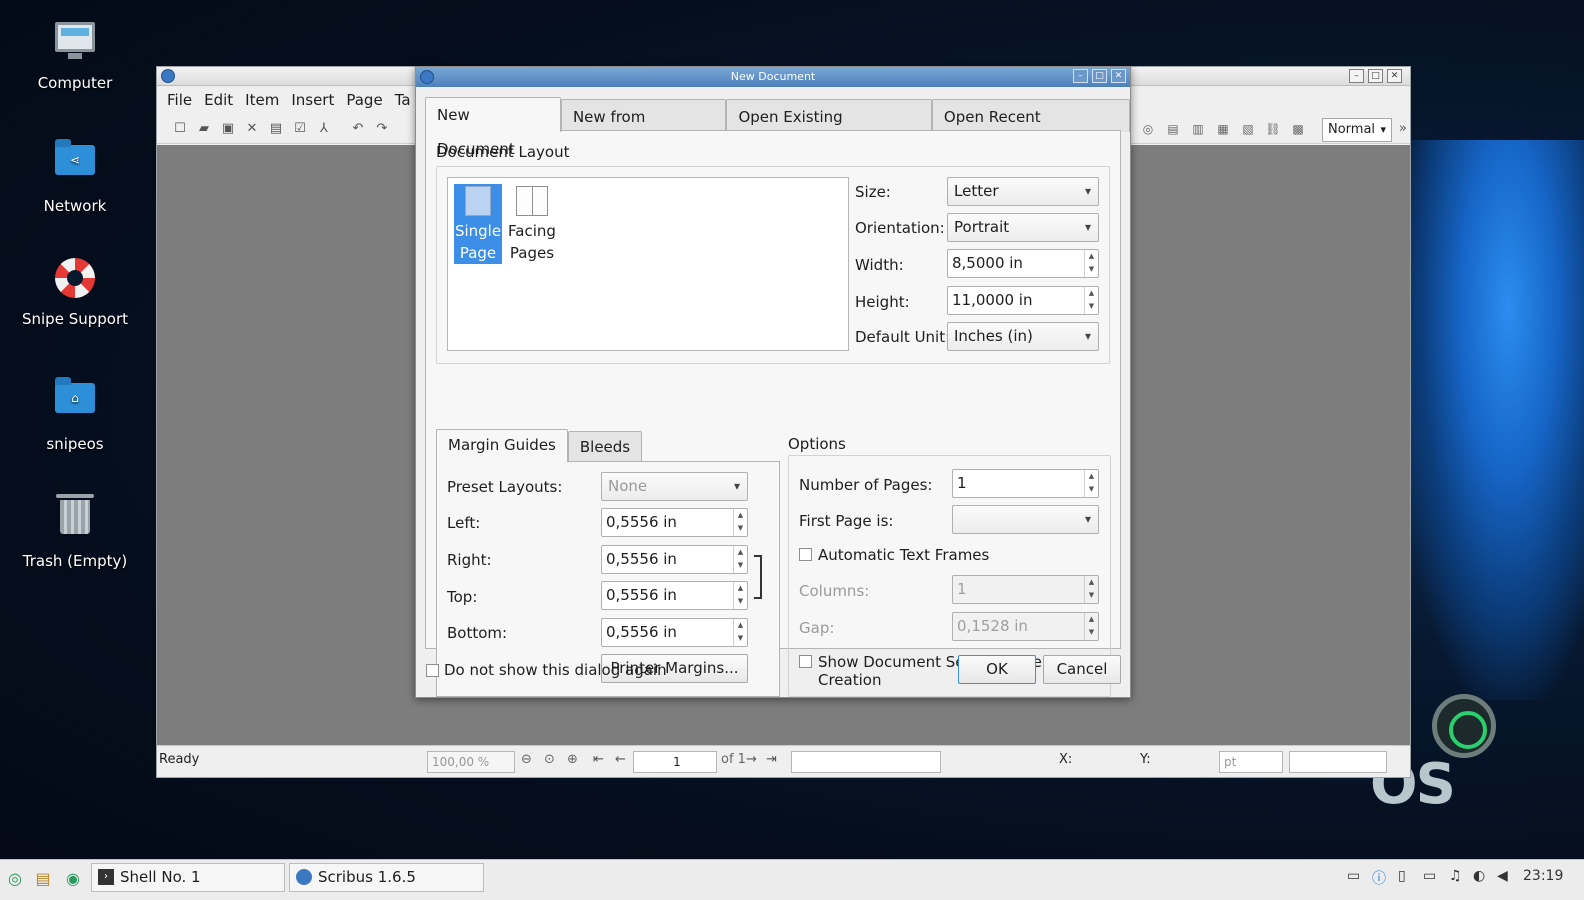 This screenshot has height=900, width=1584. What do you see at coordinates (180, 129) in the screenshot?
I see `new-document-icon: ☐` at bounding box center [180, 129].